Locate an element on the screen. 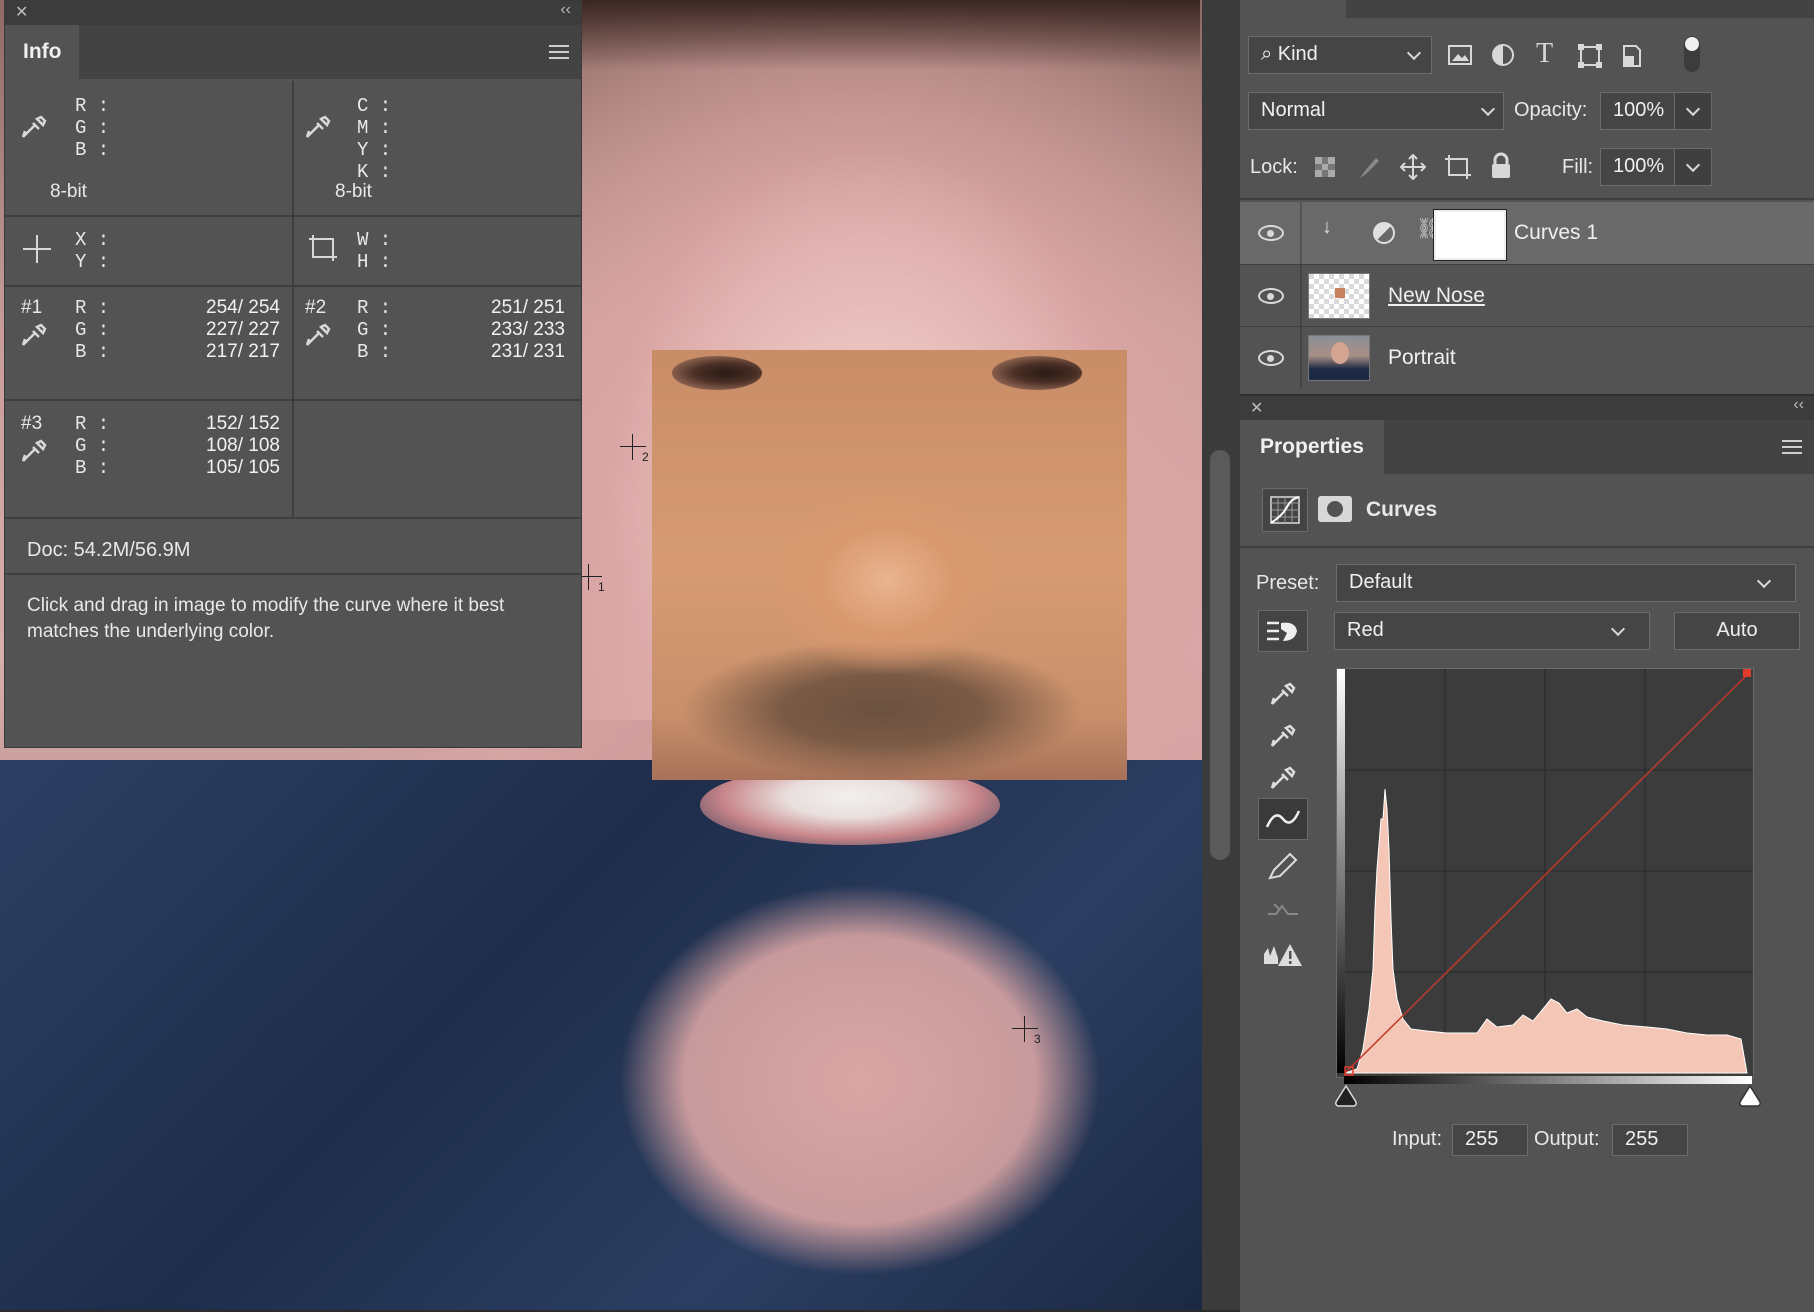 The height and width of the screenshot is (1312, 1814). sampler-label: 1 is located at coordinates (601, 587).